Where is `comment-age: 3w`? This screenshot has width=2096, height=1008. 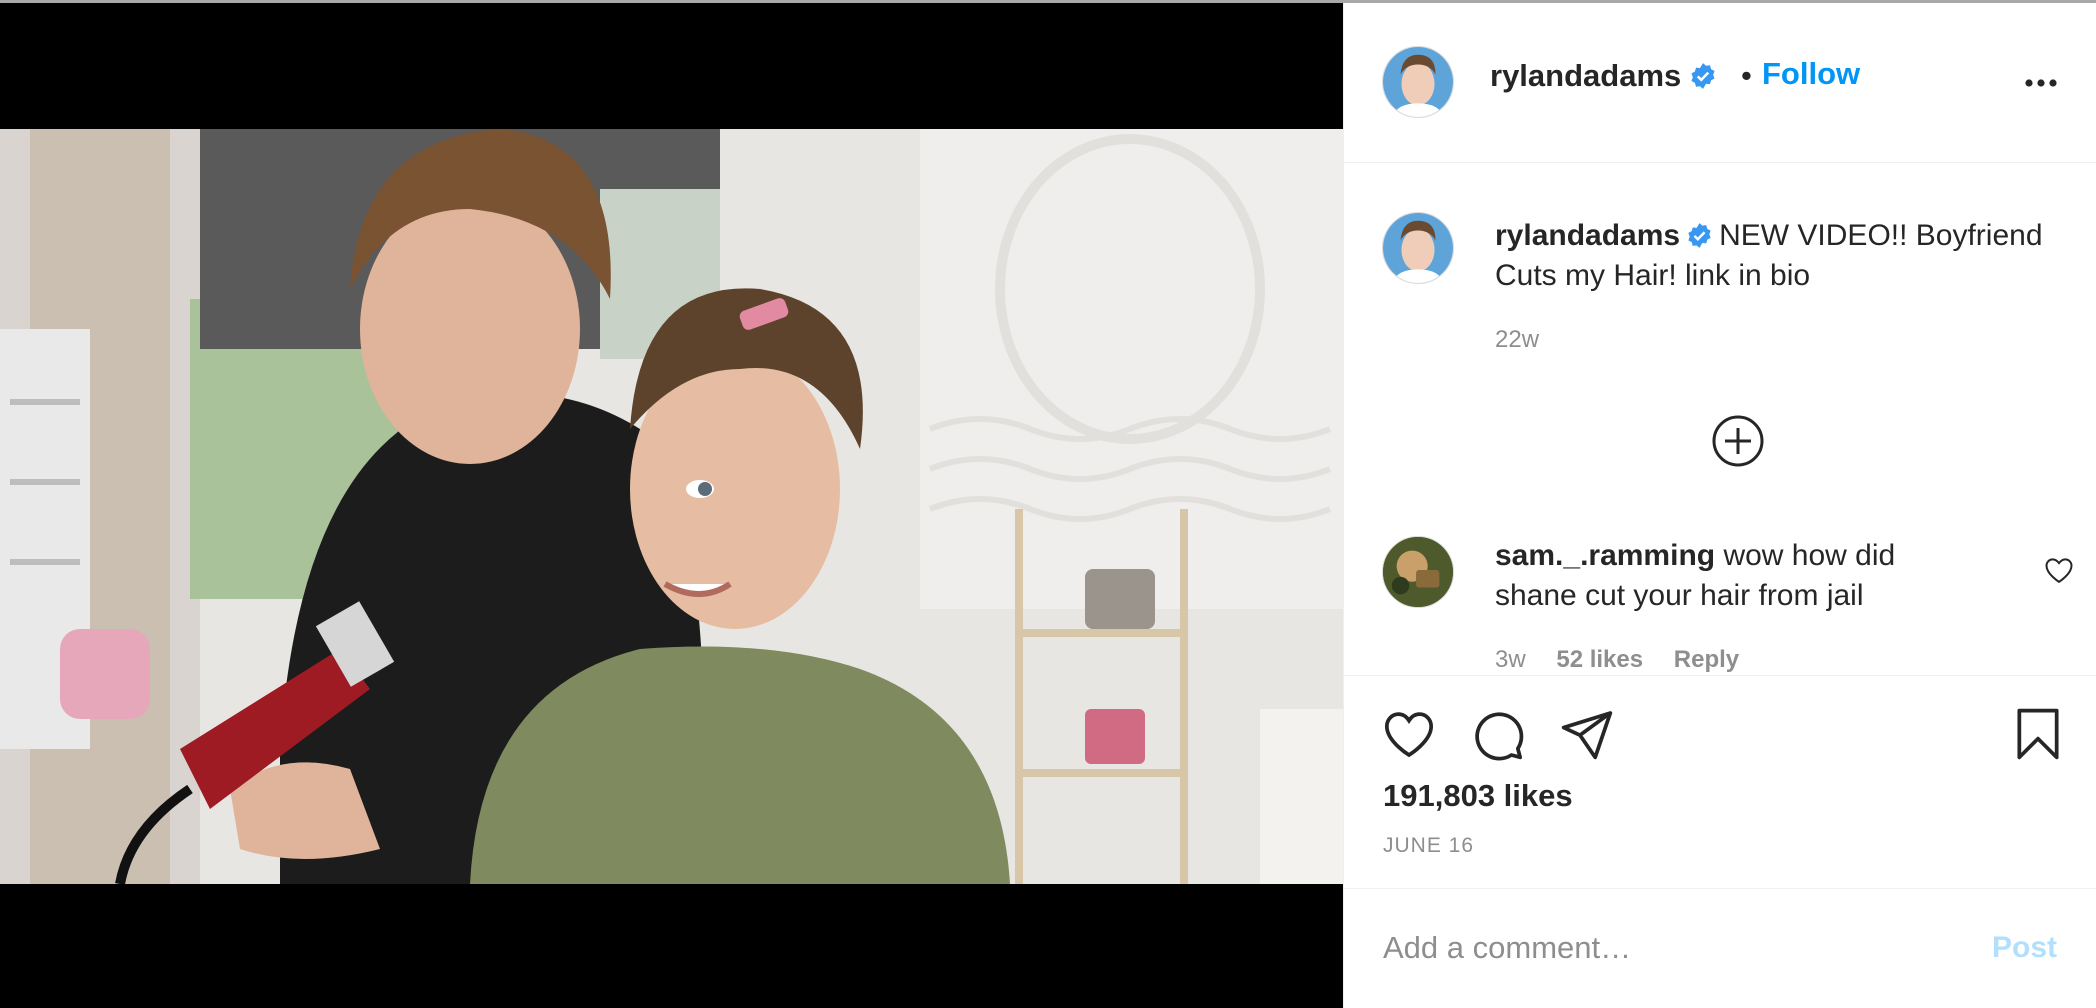
comment-age: 3w is located at coordinates (1510, 659).